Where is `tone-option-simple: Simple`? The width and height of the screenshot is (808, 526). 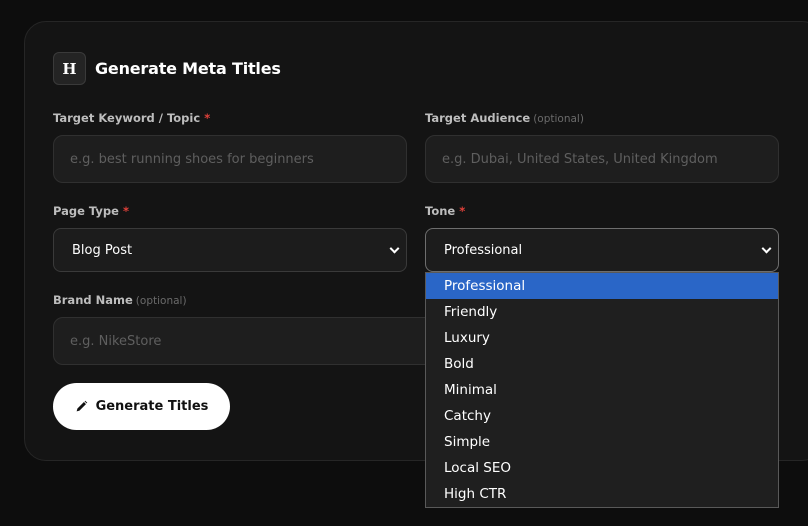
tone-option-simple: Simple is located at coordinates (602, 442).